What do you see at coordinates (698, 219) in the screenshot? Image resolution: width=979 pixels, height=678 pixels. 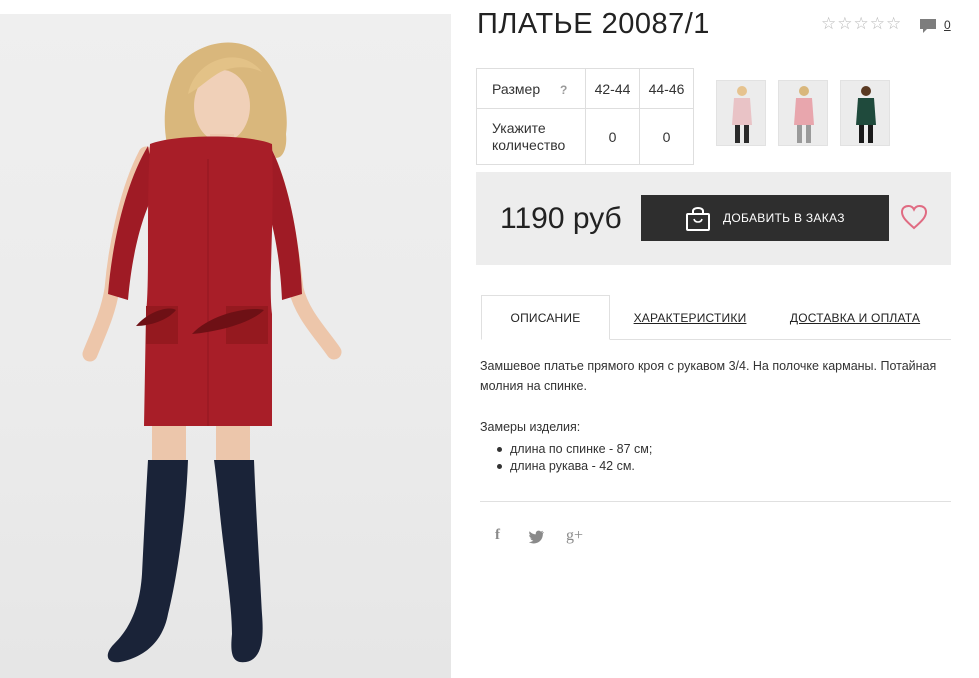 I see `shopping-bag-icon` at bounding box center [698, 219].